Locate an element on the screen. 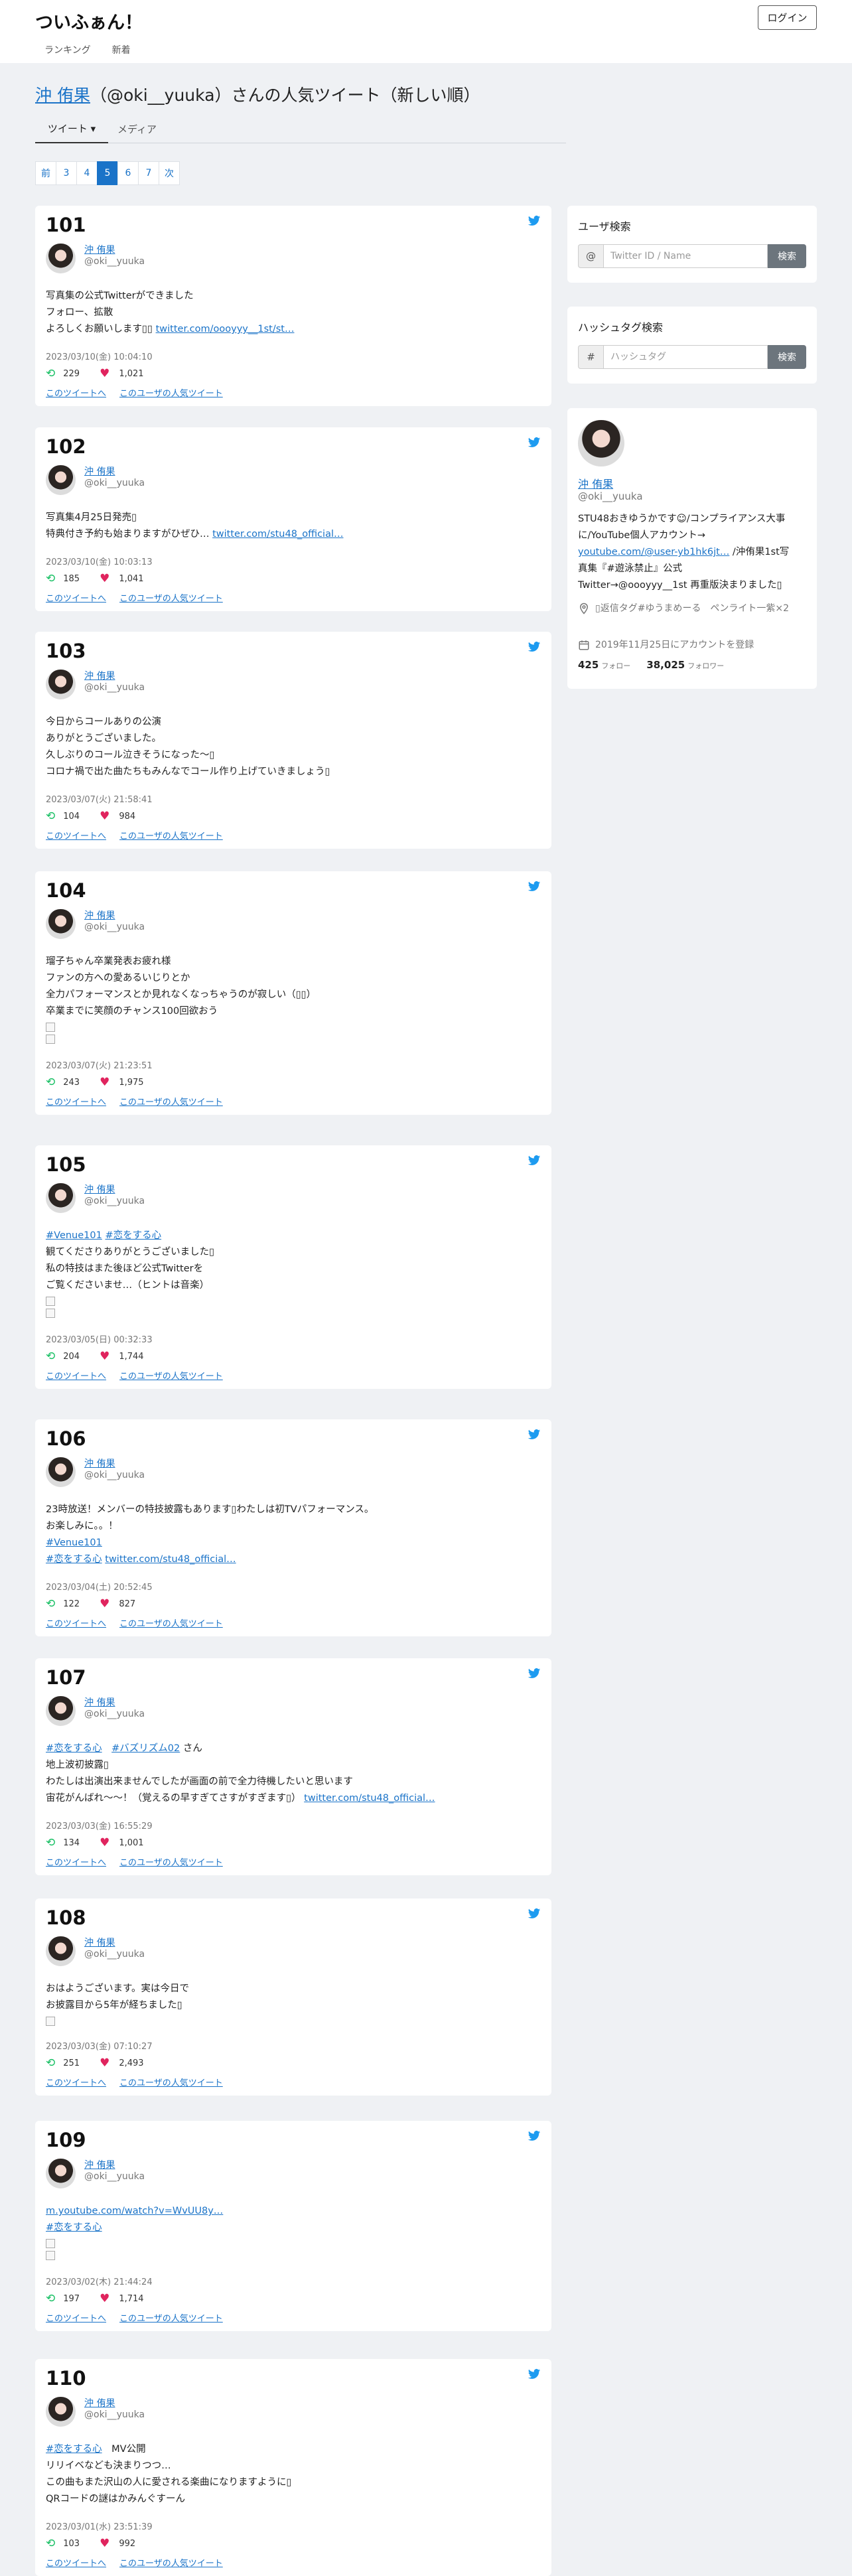 The height and width of the screenshot is (2576, 852). login-button: ログイン is located at coordinates (787, 18).